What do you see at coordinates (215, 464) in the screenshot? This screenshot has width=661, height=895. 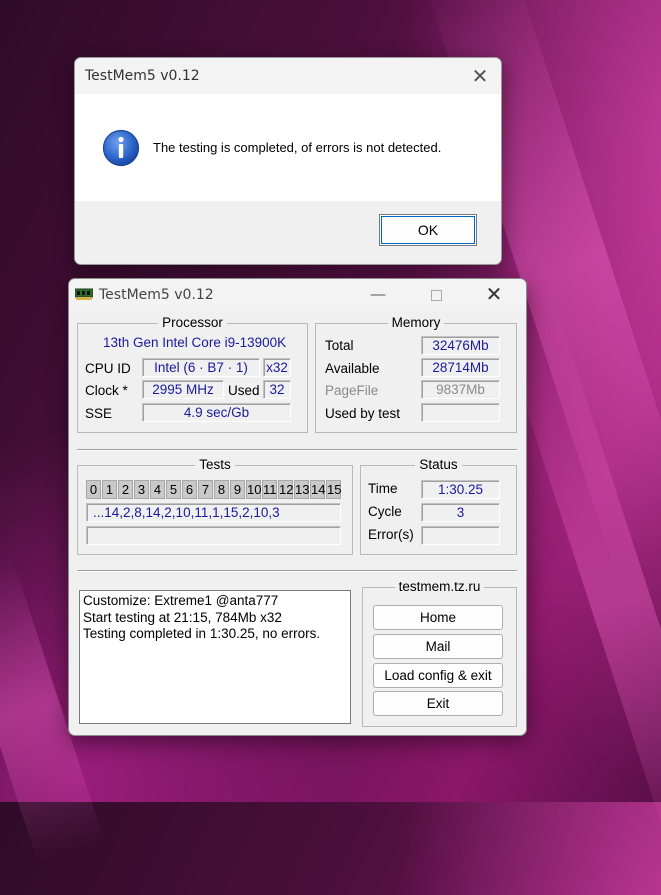 I see `tests-heading: Tests` at bounding box center [215, 464].